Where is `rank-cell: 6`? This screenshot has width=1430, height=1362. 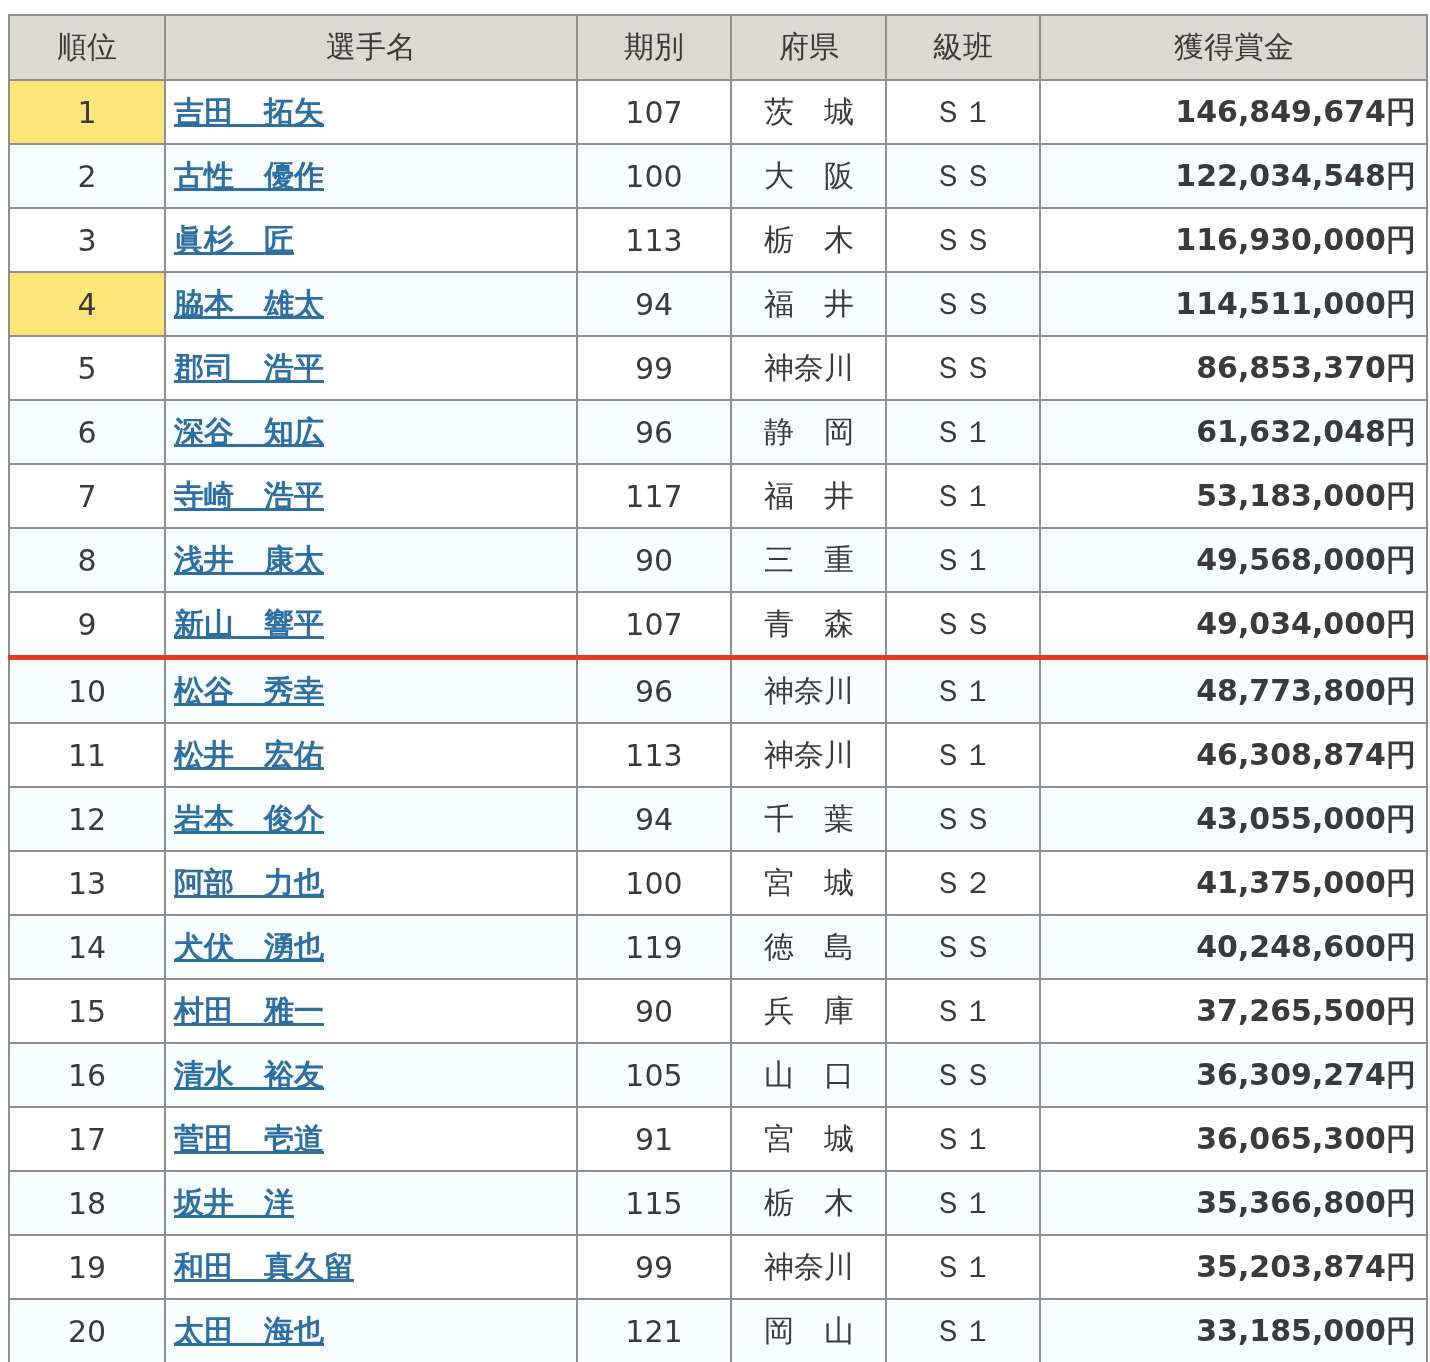 rank-cell: 6 is located at coordinates (87, 432).